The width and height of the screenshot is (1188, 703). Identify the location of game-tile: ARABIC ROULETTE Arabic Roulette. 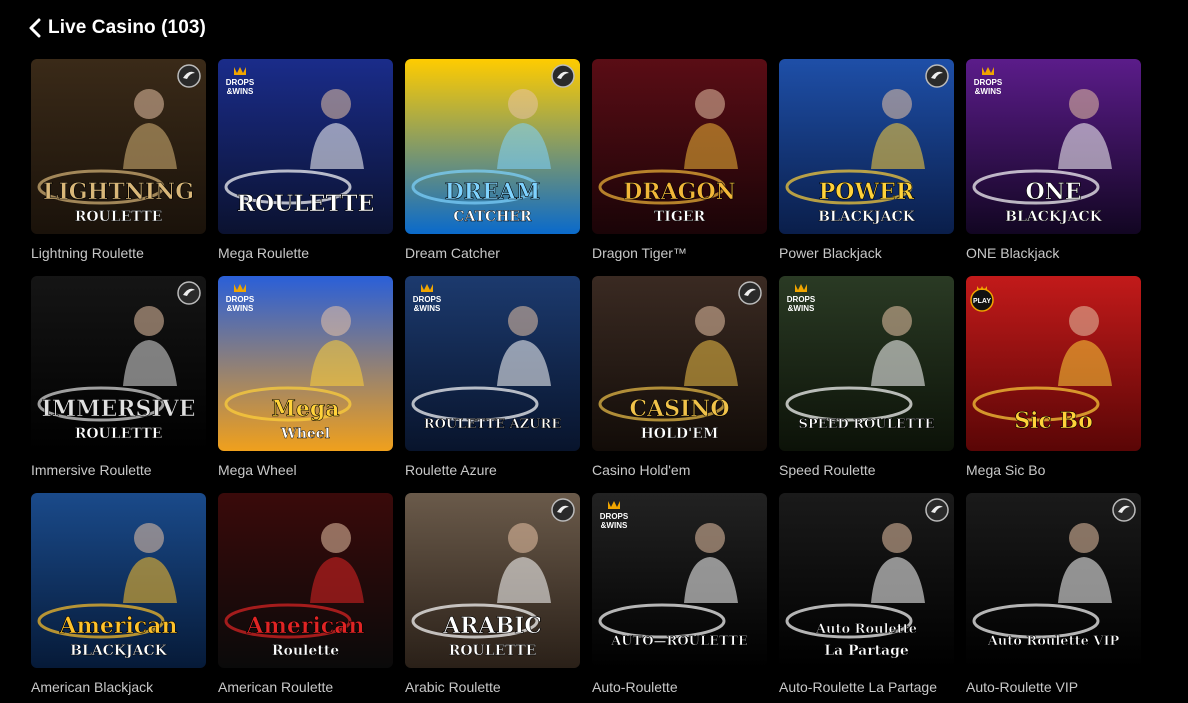
(492, 594).